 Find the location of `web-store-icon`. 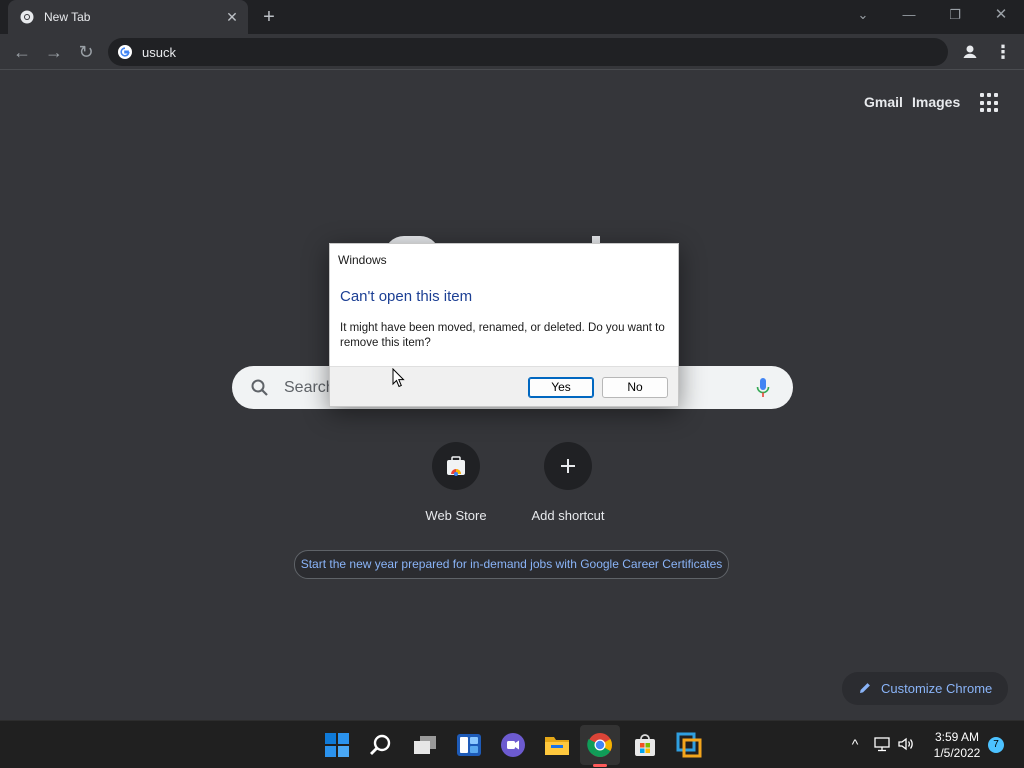

web-store-icon is located at coordinates (456, 466).